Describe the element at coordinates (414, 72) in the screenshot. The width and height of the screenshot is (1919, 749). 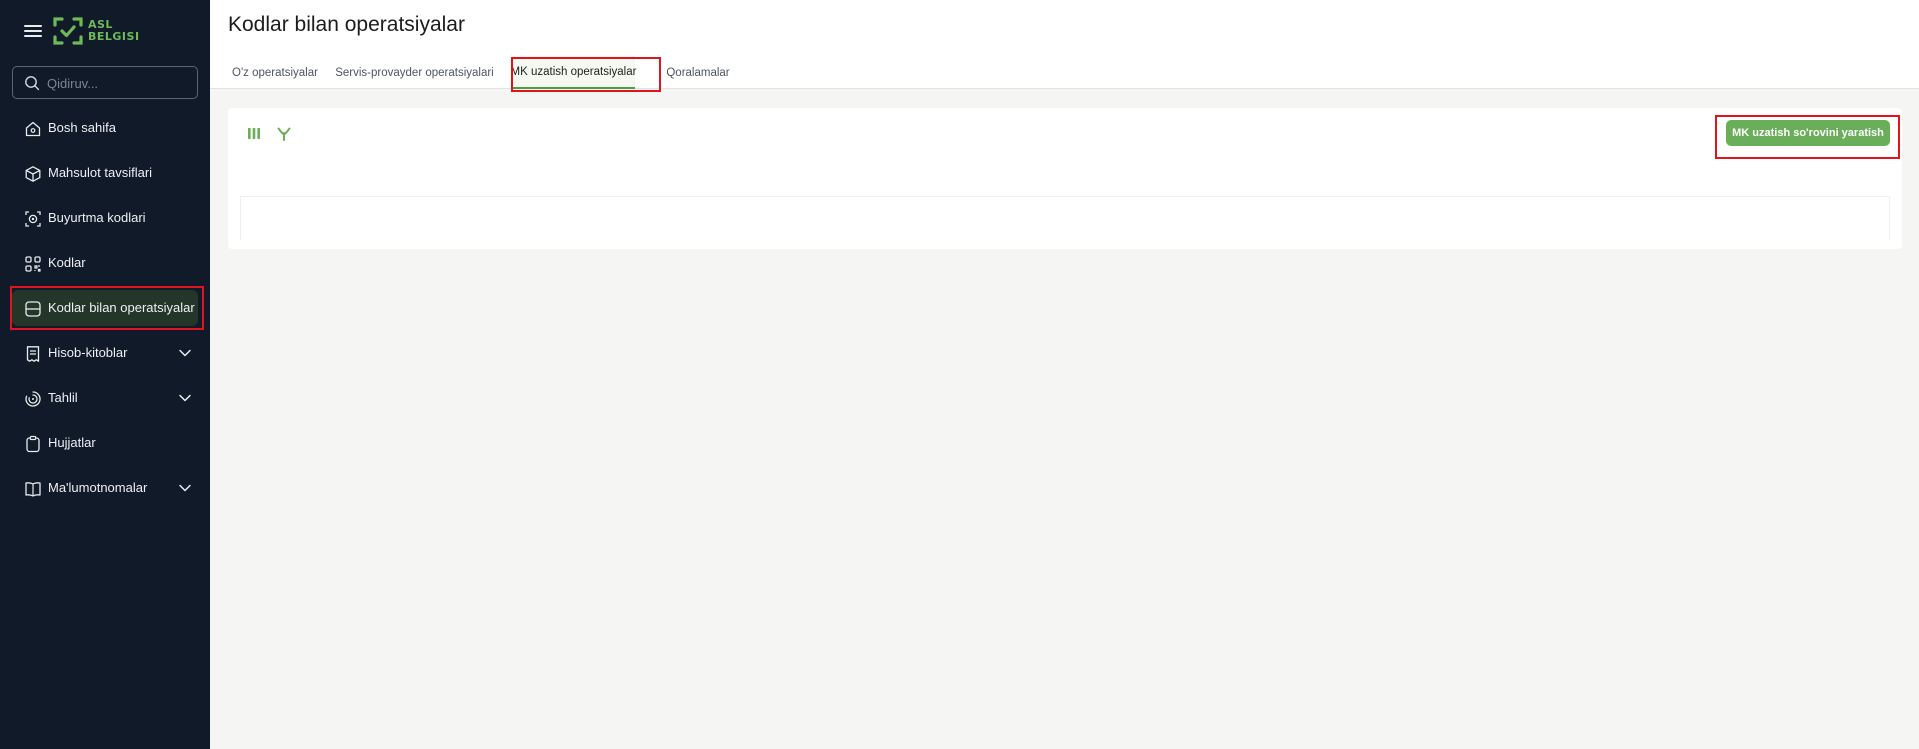
I see `tab-servis-provayder-operatsiyalari: Servis-provayder operatsiyalari` at that location.